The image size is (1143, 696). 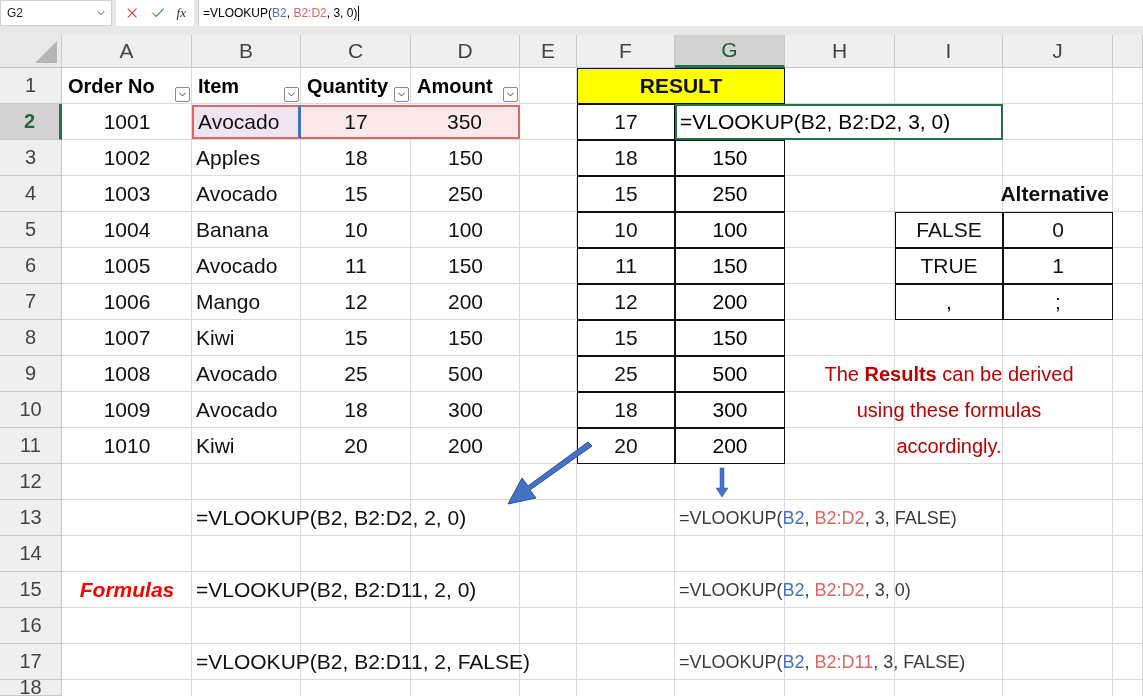 I want to click on note-text: The Results can be derived using these formulas accordingly., so click(x=949, y=410).